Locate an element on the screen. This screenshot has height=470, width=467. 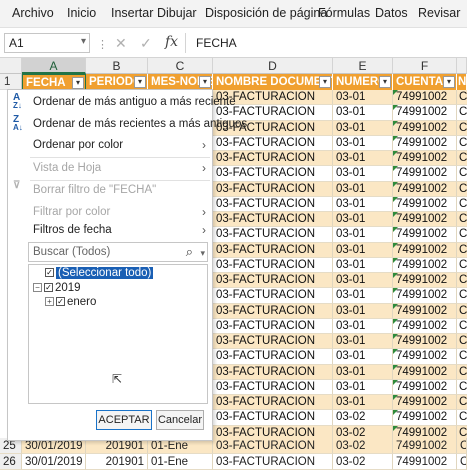
column-header-a: A is located at coordinates (54, 66).